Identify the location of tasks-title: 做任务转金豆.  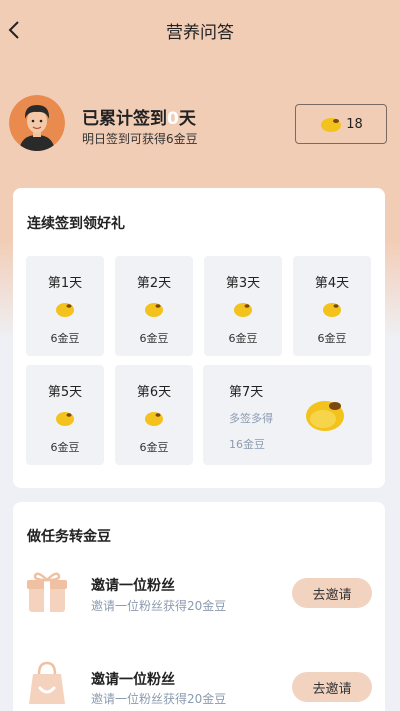
(69, 537).